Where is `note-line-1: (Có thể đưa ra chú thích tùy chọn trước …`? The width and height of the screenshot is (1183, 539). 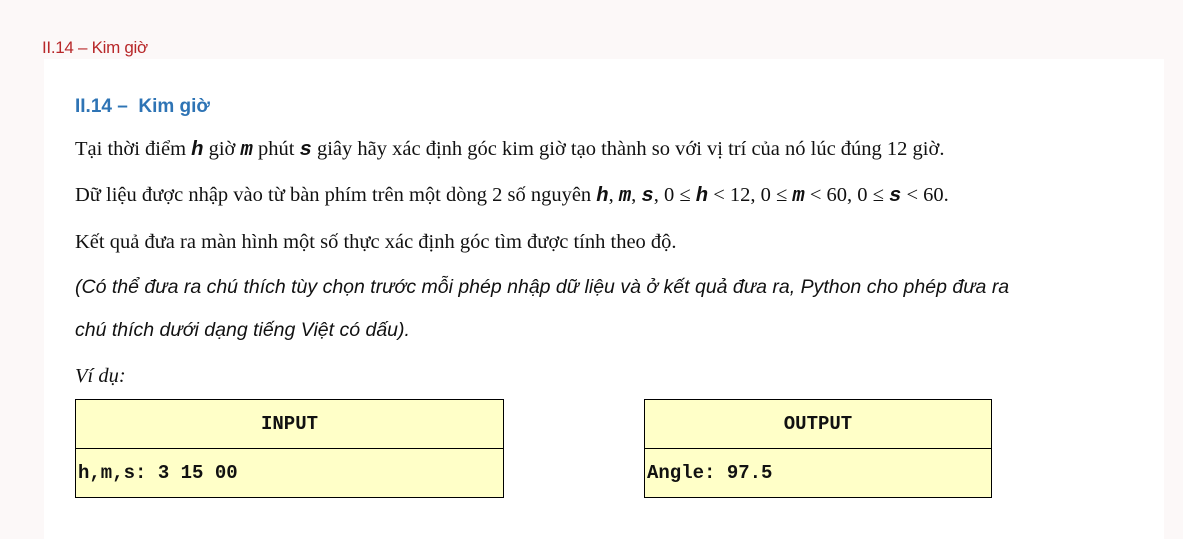
note-line-1: (Có thể đưa ra chú thích tùy chọn trước … is located at coordinates (542, 287).